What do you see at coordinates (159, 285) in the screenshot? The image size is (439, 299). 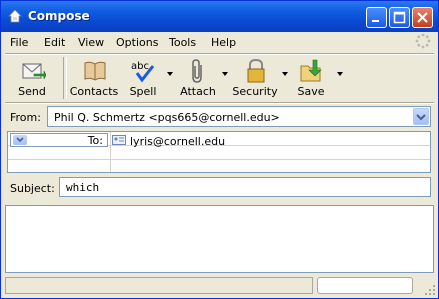 I see `status-text-panel` at bounding box center [159, 285].